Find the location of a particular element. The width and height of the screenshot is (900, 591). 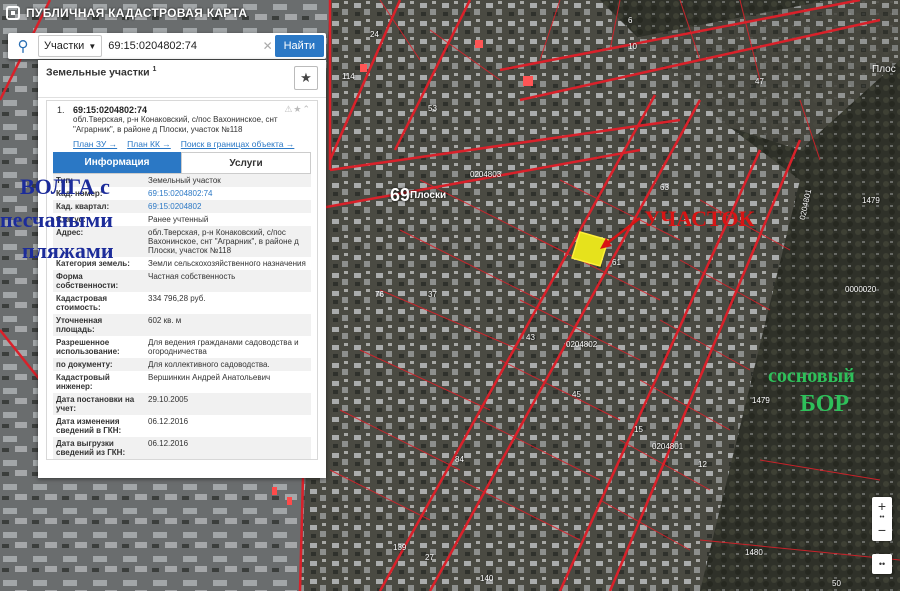

results-count: 1 is located at coordinates (154, 69).